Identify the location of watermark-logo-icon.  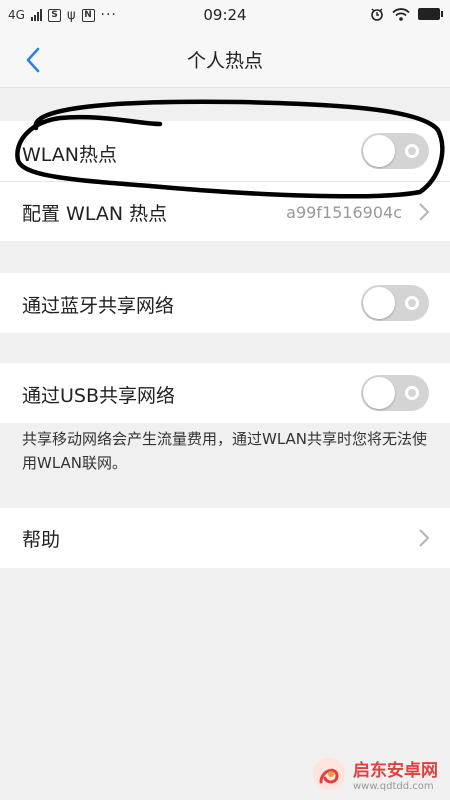
(329, 774).